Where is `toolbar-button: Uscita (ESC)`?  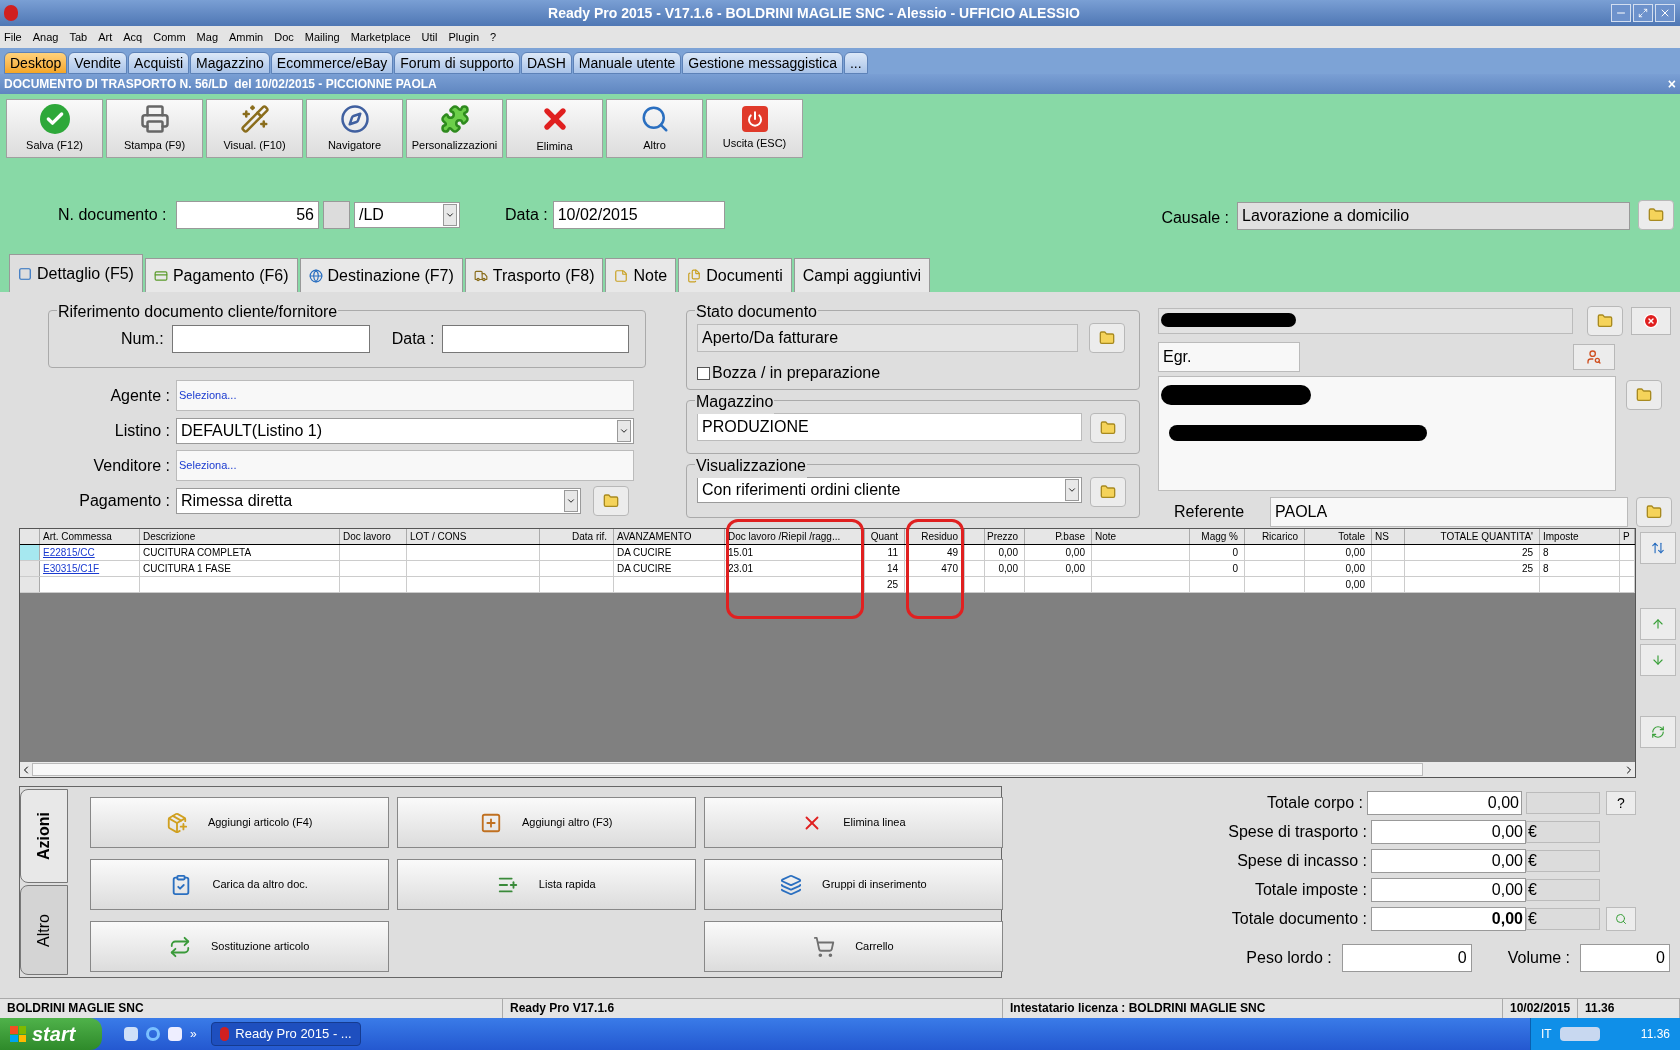
toolbar-button: Uscita (ESC) is located at coordinates (754, 128).